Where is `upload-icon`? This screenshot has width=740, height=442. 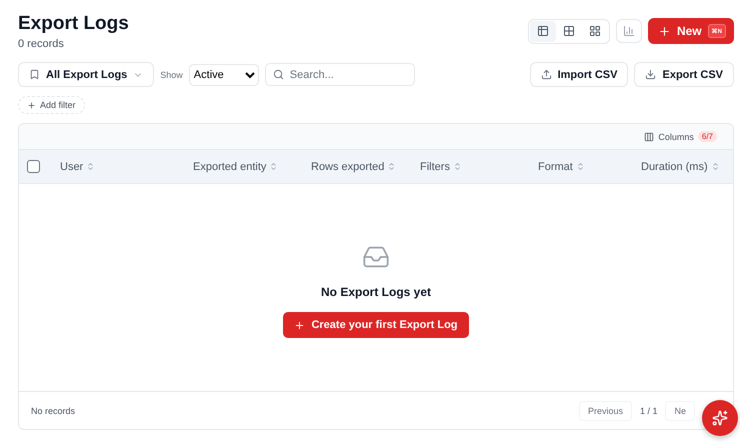 upload-icon is located at coordinates (546, 74).